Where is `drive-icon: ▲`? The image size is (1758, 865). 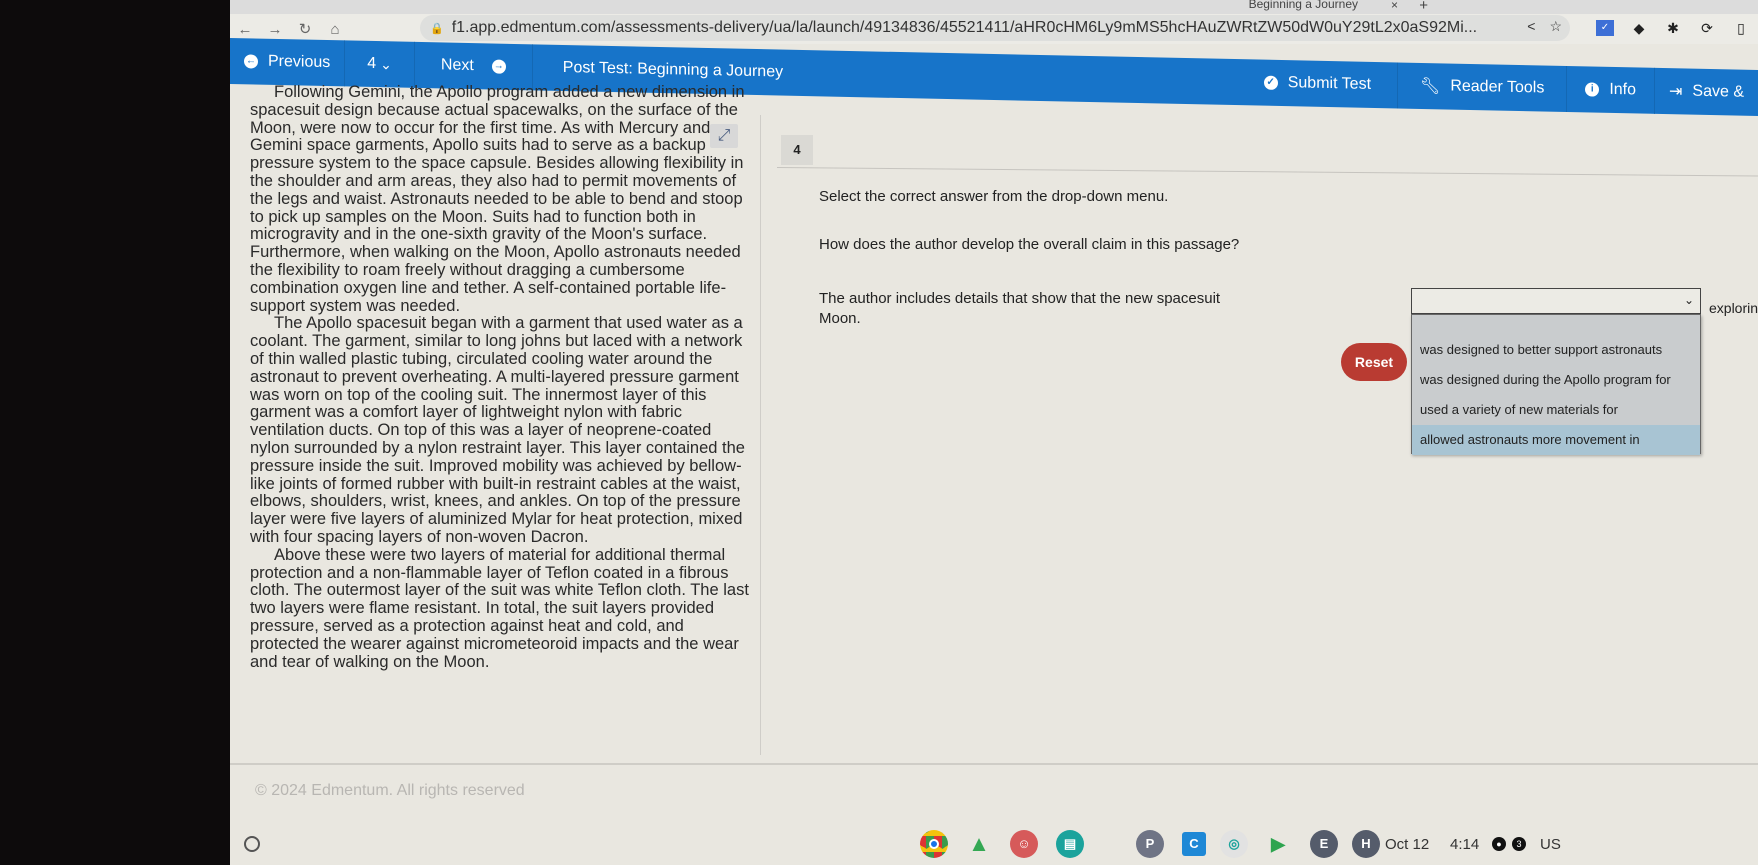 drive-icon: ▲ is located at coordinates (979, 844).